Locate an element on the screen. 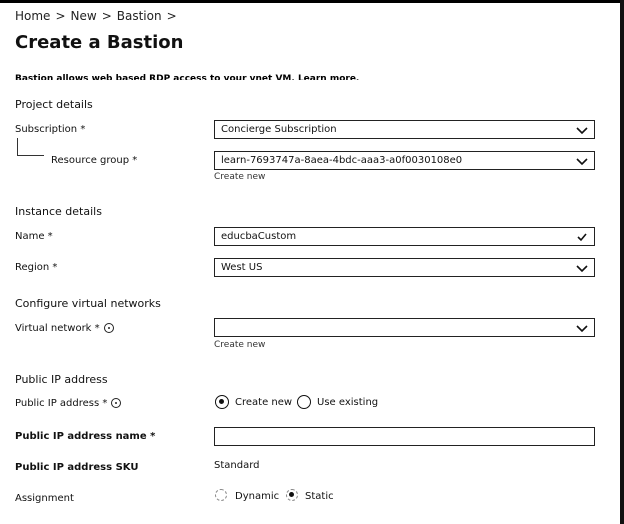 The image size is (624, 524). name-input: educbaCustom is located at coordinates (404, 236).